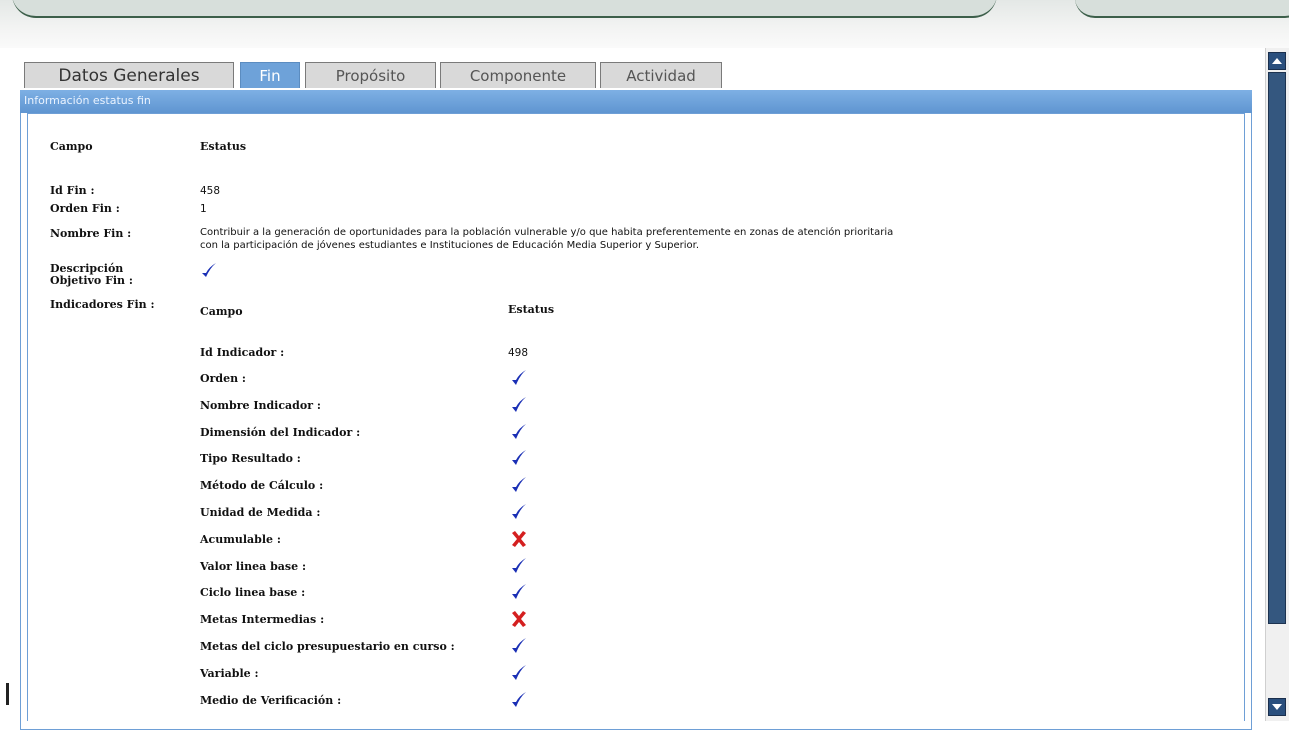 This screenshot has width=1289, height=730. What do you see at coordinates (210, 191) in the screenshot?
I see `id-fin-value: 458` at bounding box center [210, 191].